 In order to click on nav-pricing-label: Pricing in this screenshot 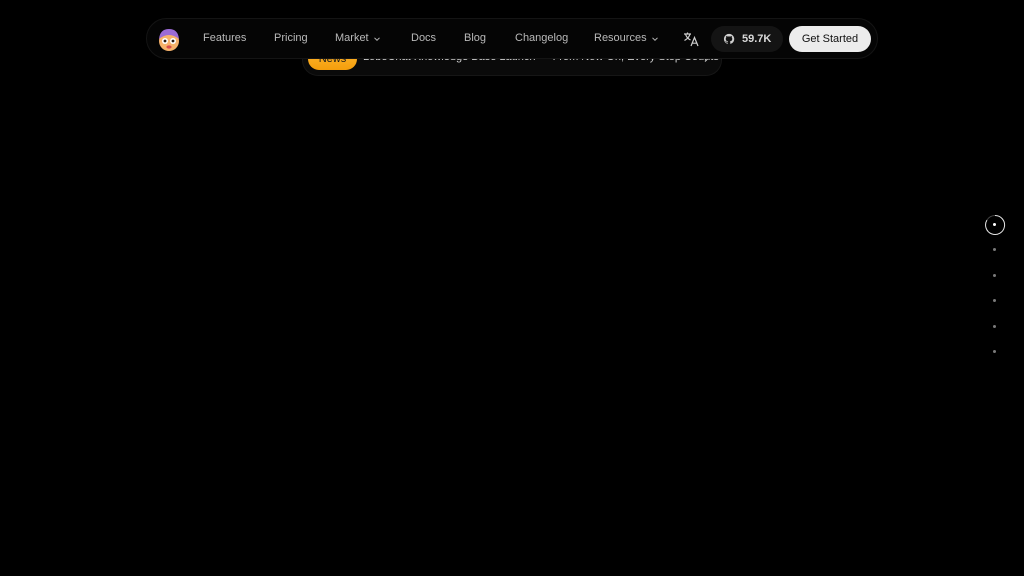, I will do `click(291, 38)`.